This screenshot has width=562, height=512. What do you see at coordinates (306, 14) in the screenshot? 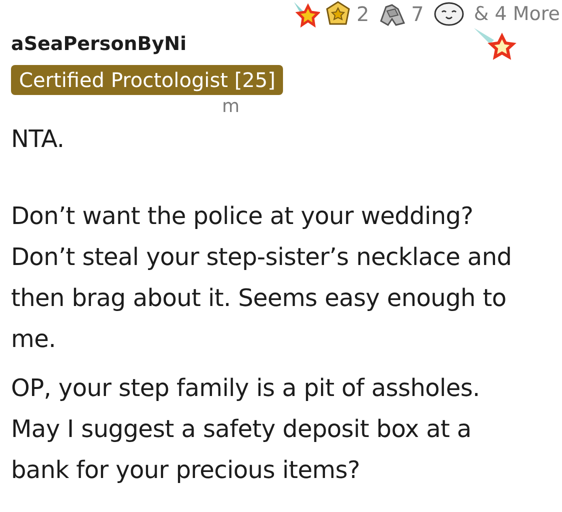
I see `star-icon` at bounding box center [306, 14].